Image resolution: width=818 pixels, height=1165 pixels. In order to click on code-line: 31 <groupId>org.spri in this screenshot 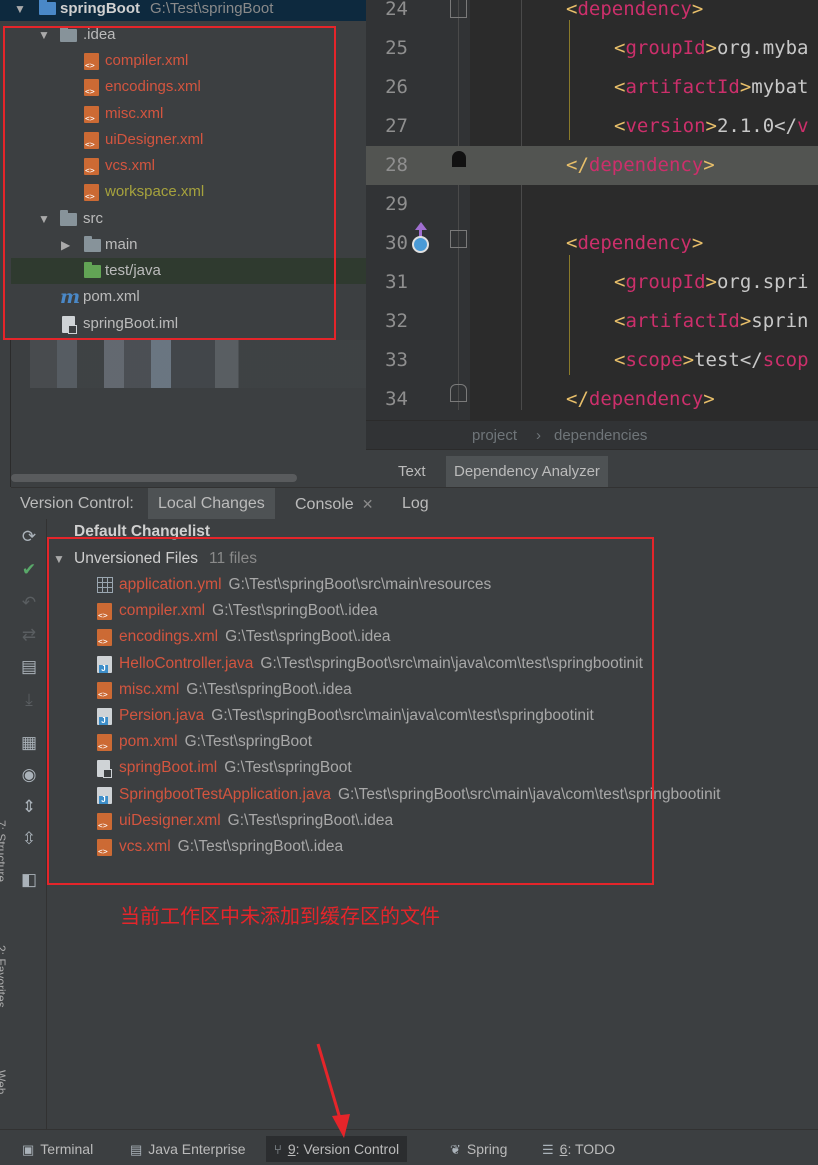, I will do `click(592, 282)`.